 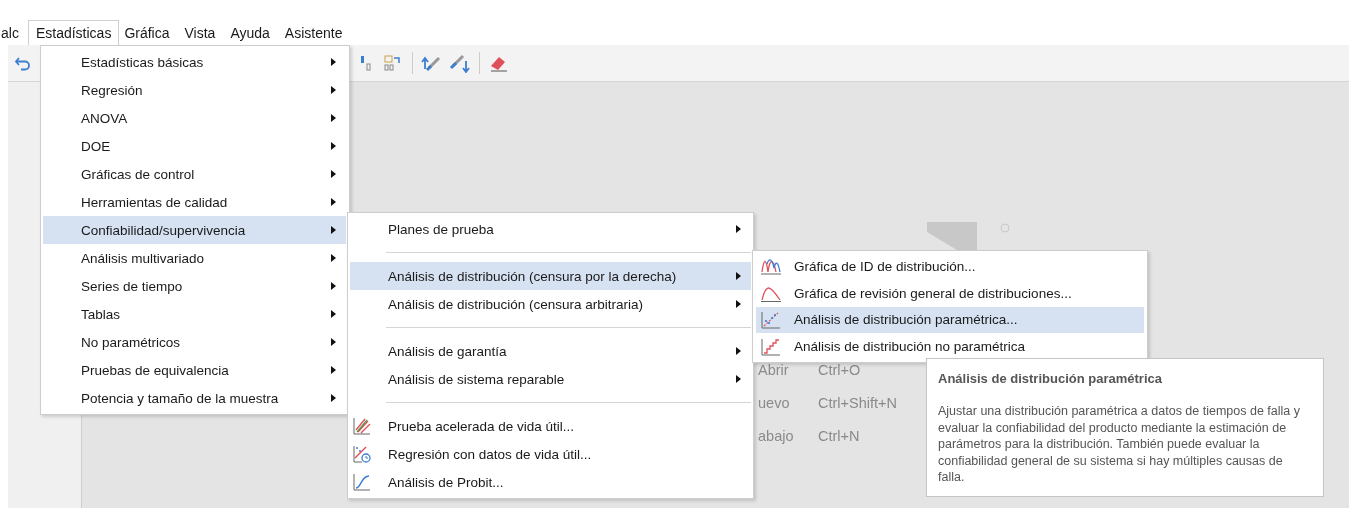 What do you see at coordinates (194, 118) in the screenshot?
I see `menu-item: ANOVA` at bounding box center [194, 118].